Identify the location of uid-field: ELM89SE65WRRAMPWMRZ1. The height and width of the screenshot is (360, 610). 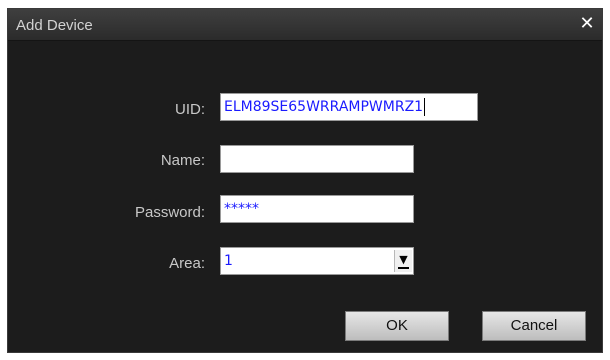
(349, 107).